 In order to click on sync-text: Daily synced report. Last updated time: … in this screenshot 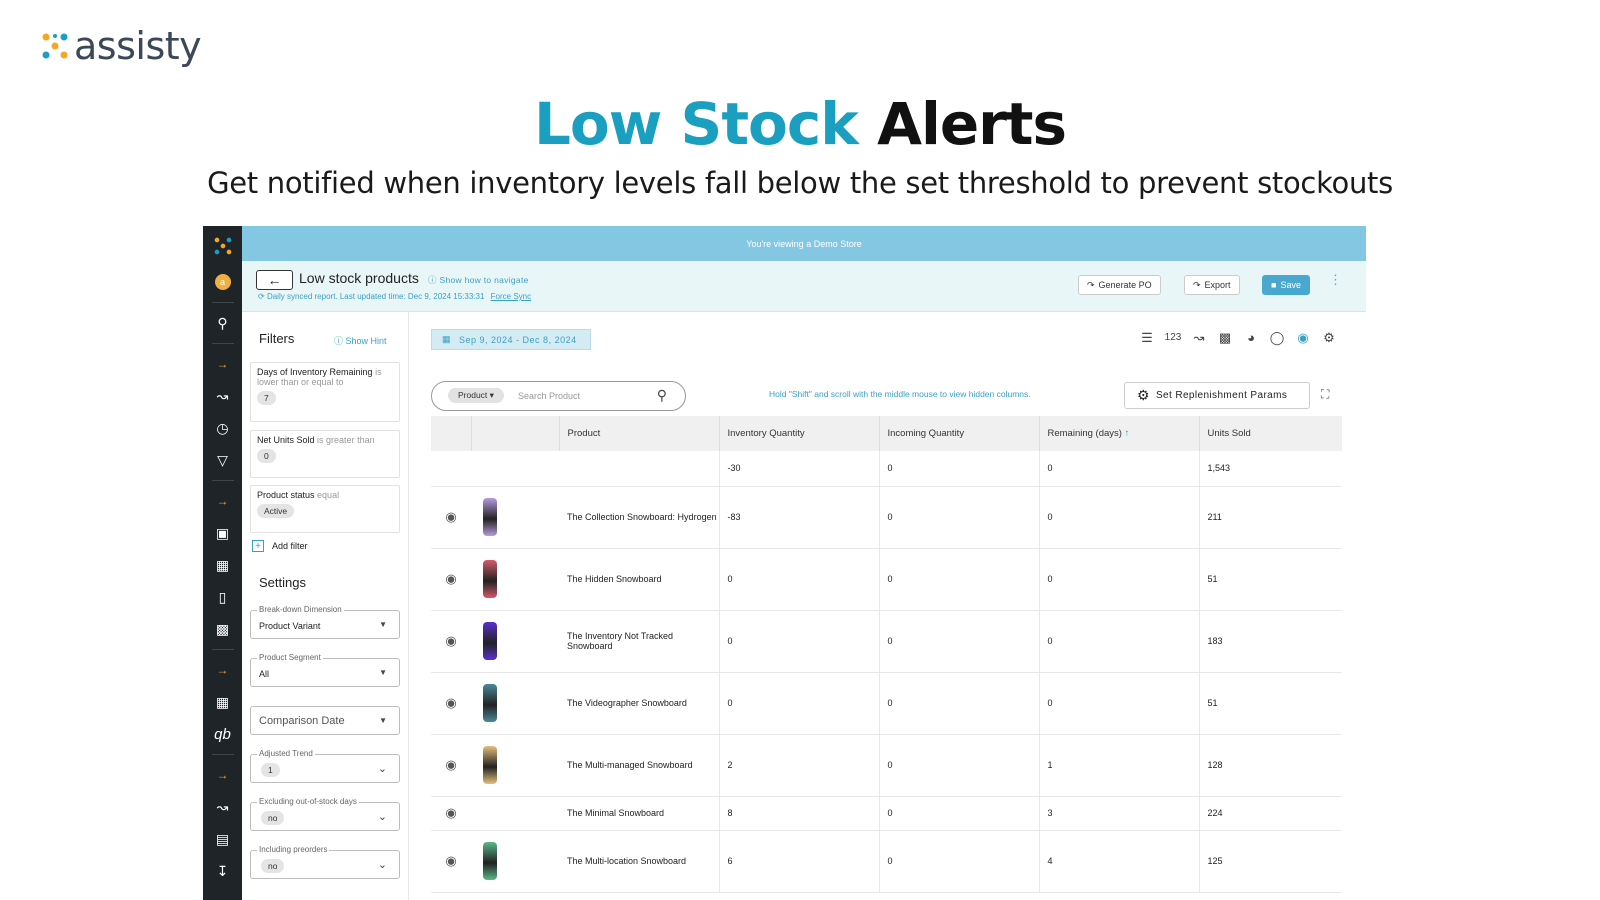, I will do `click(375, 296)`.